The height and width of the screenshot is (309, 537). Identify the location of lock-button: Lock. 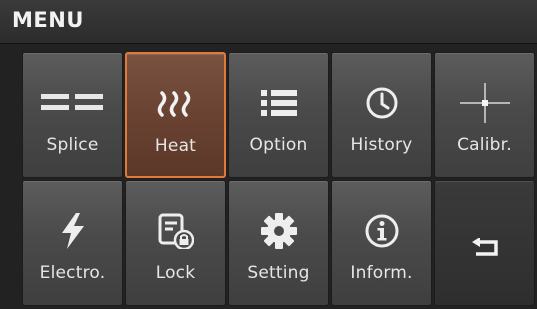
(175, 243).